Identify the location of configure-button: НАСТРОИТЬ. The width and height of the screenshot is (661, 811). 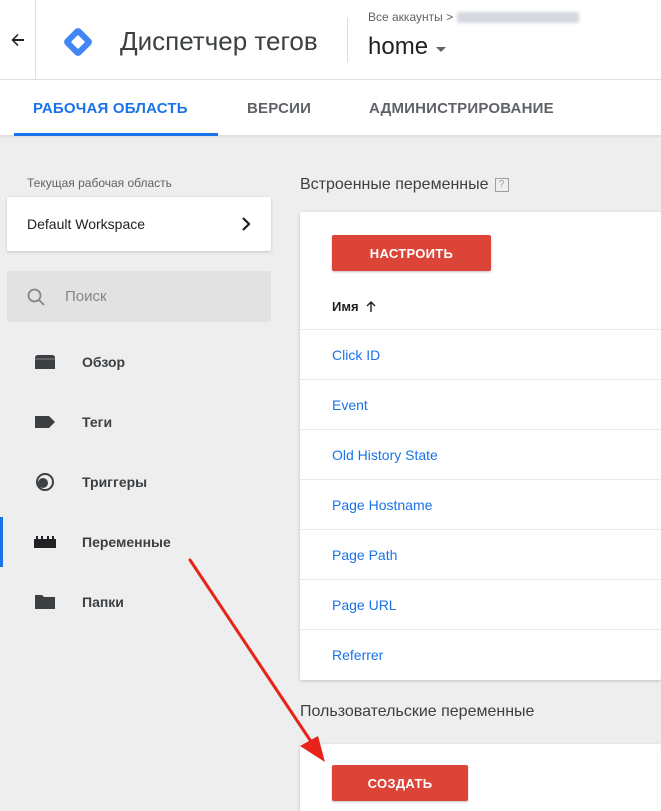
(411, 253).